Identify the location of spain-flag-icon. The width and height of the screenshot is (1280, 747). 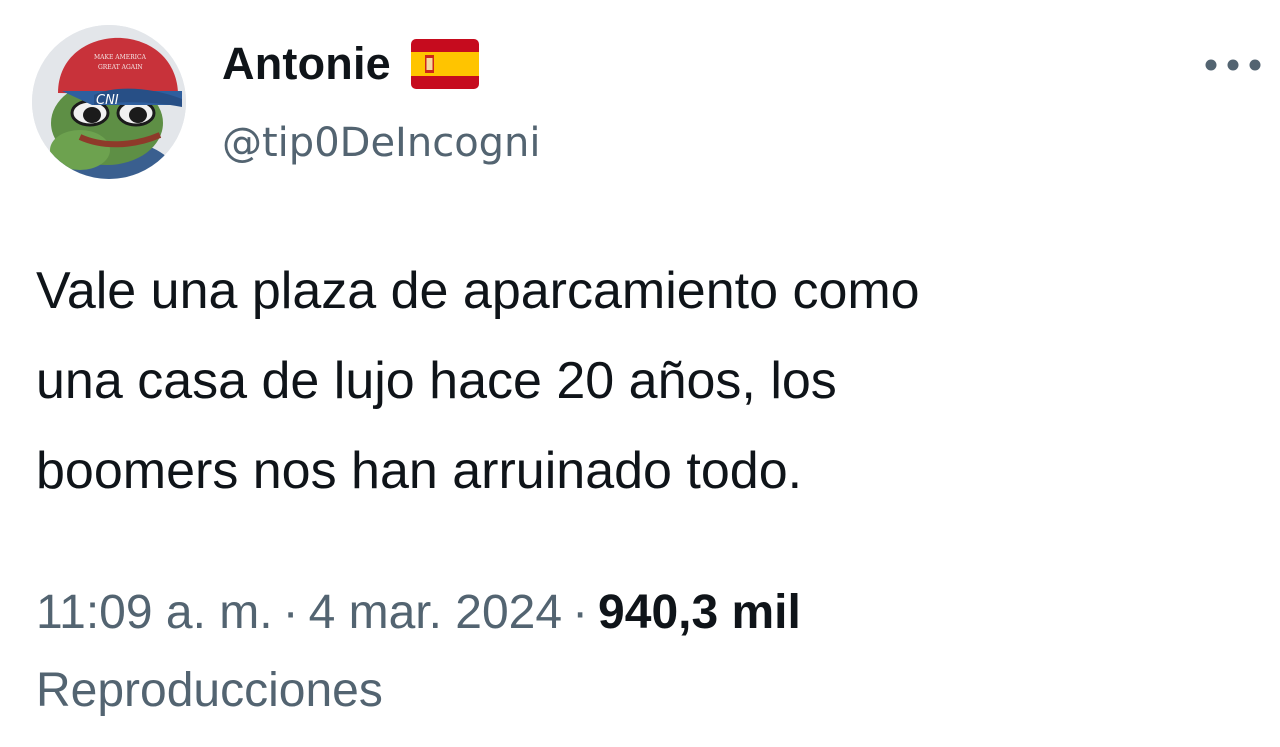
(444, 64).